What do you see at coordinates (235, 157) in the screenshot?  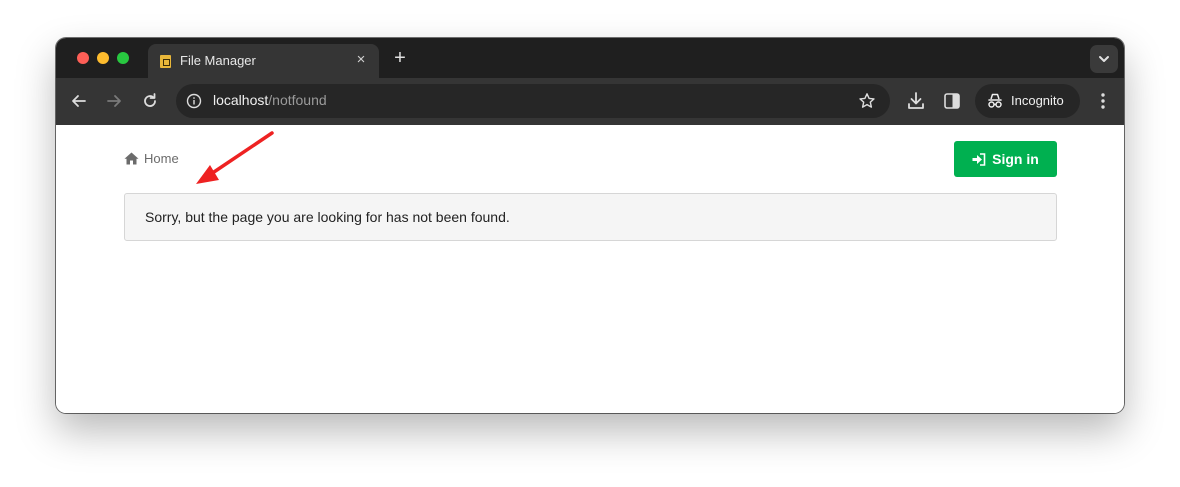 I see `red-arrow-annotation` at bounding box center [235, 157].